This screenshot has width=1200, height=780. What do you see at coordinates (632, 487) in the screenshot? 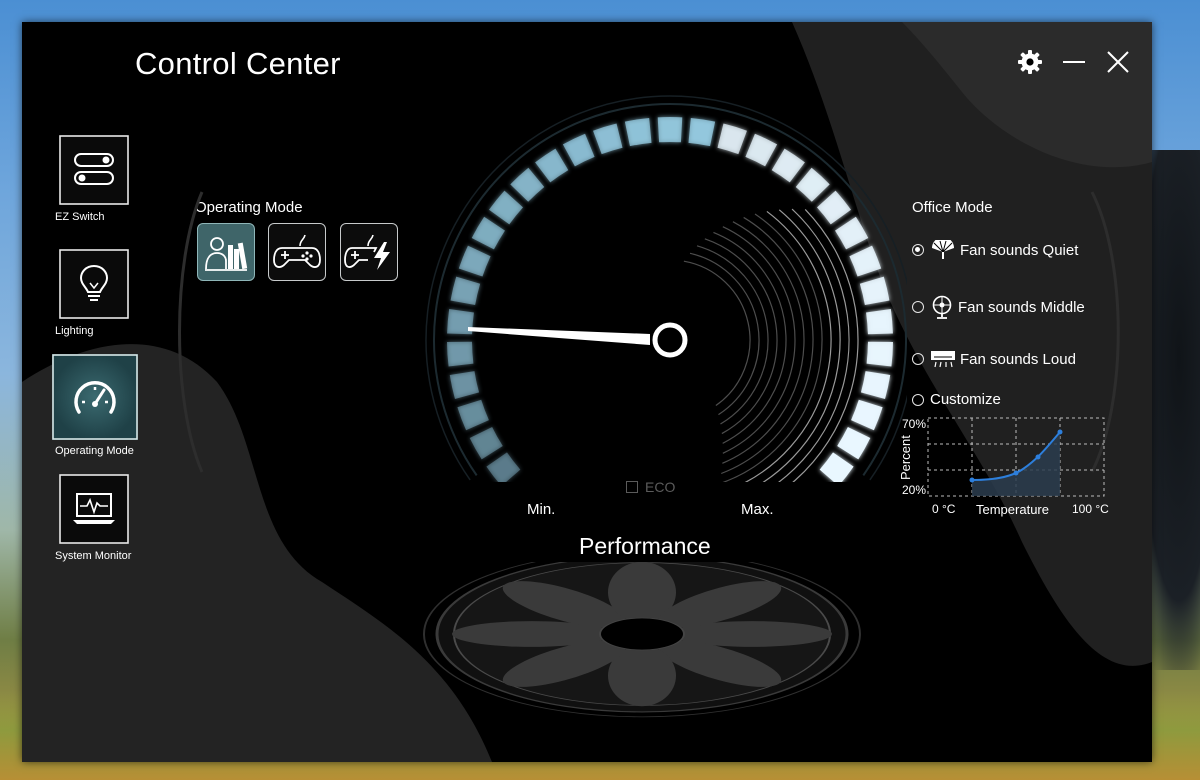
I see `eco-checkbox-box` at bounding box center [632, 487].